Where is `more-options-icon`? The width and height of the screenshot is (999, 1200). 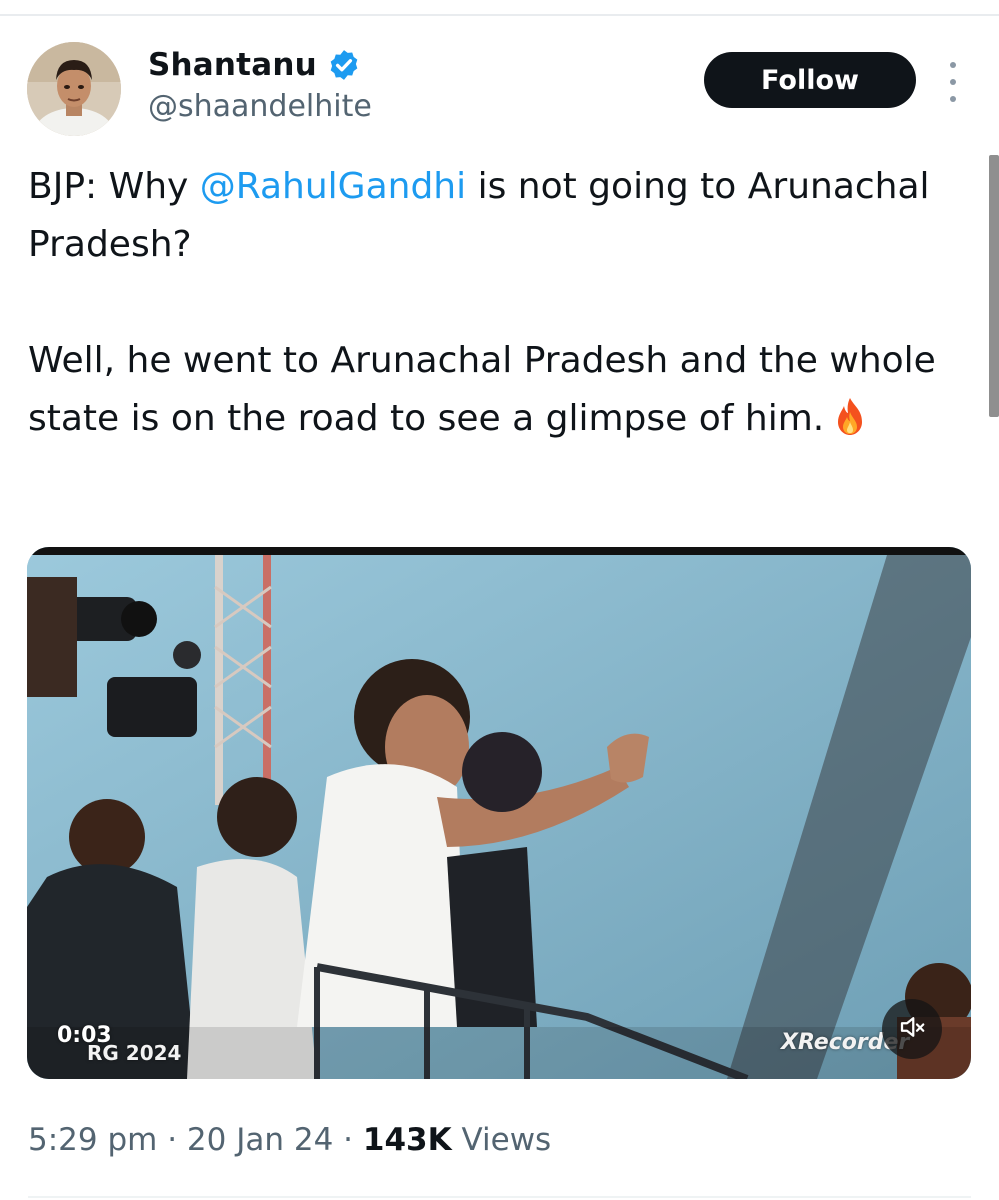 more-options-icon is located at coordinates (953, 82).